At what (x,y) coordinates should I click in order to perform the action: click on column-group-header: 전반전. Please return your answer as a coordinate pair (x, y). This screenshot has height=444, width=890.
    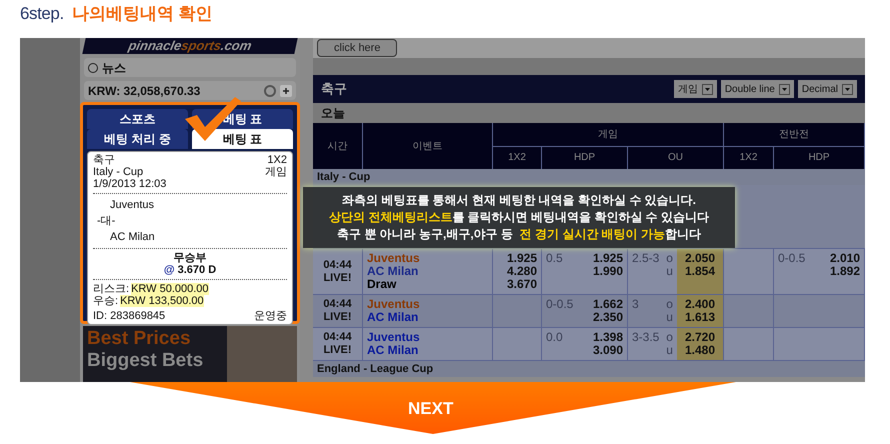
    Looking at the image, I should click on (794, 134).